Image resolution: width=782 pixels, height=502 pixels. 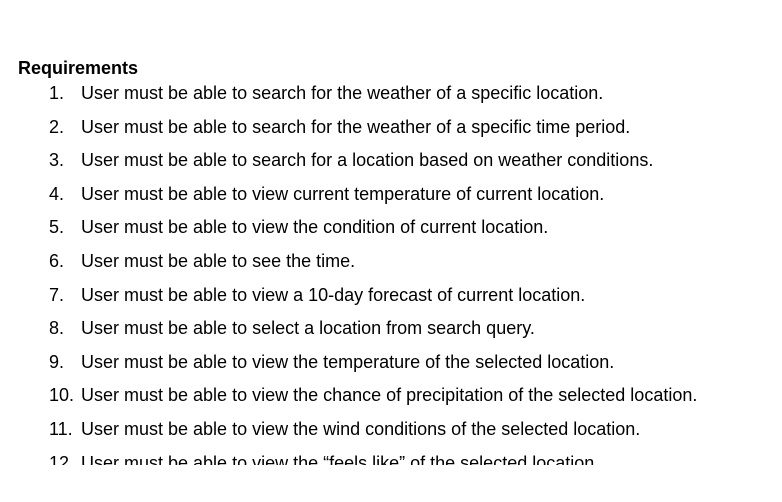 I want to click on requirement-text: User must be able to see the time., so click(x=218, y=260).